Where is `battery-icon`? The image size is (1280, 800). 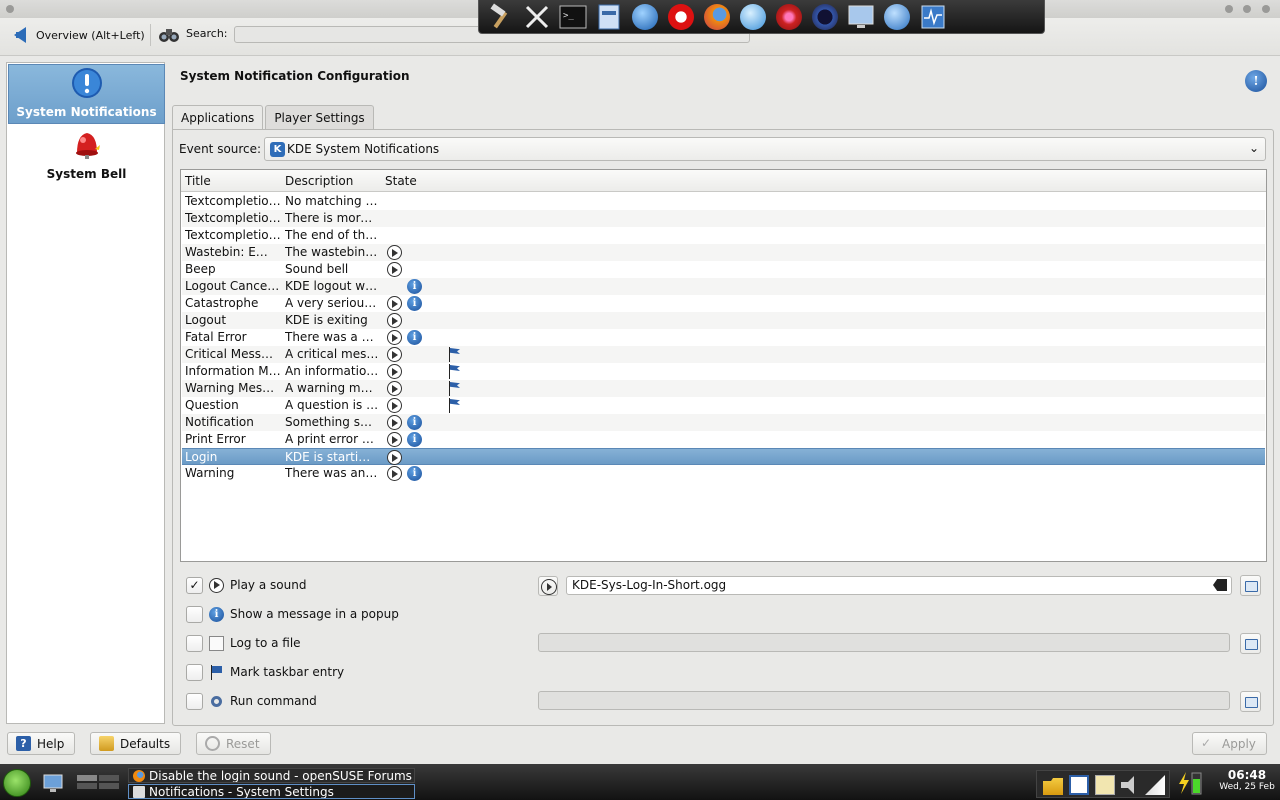 battery-icon is located at coordinates (1191, 783).